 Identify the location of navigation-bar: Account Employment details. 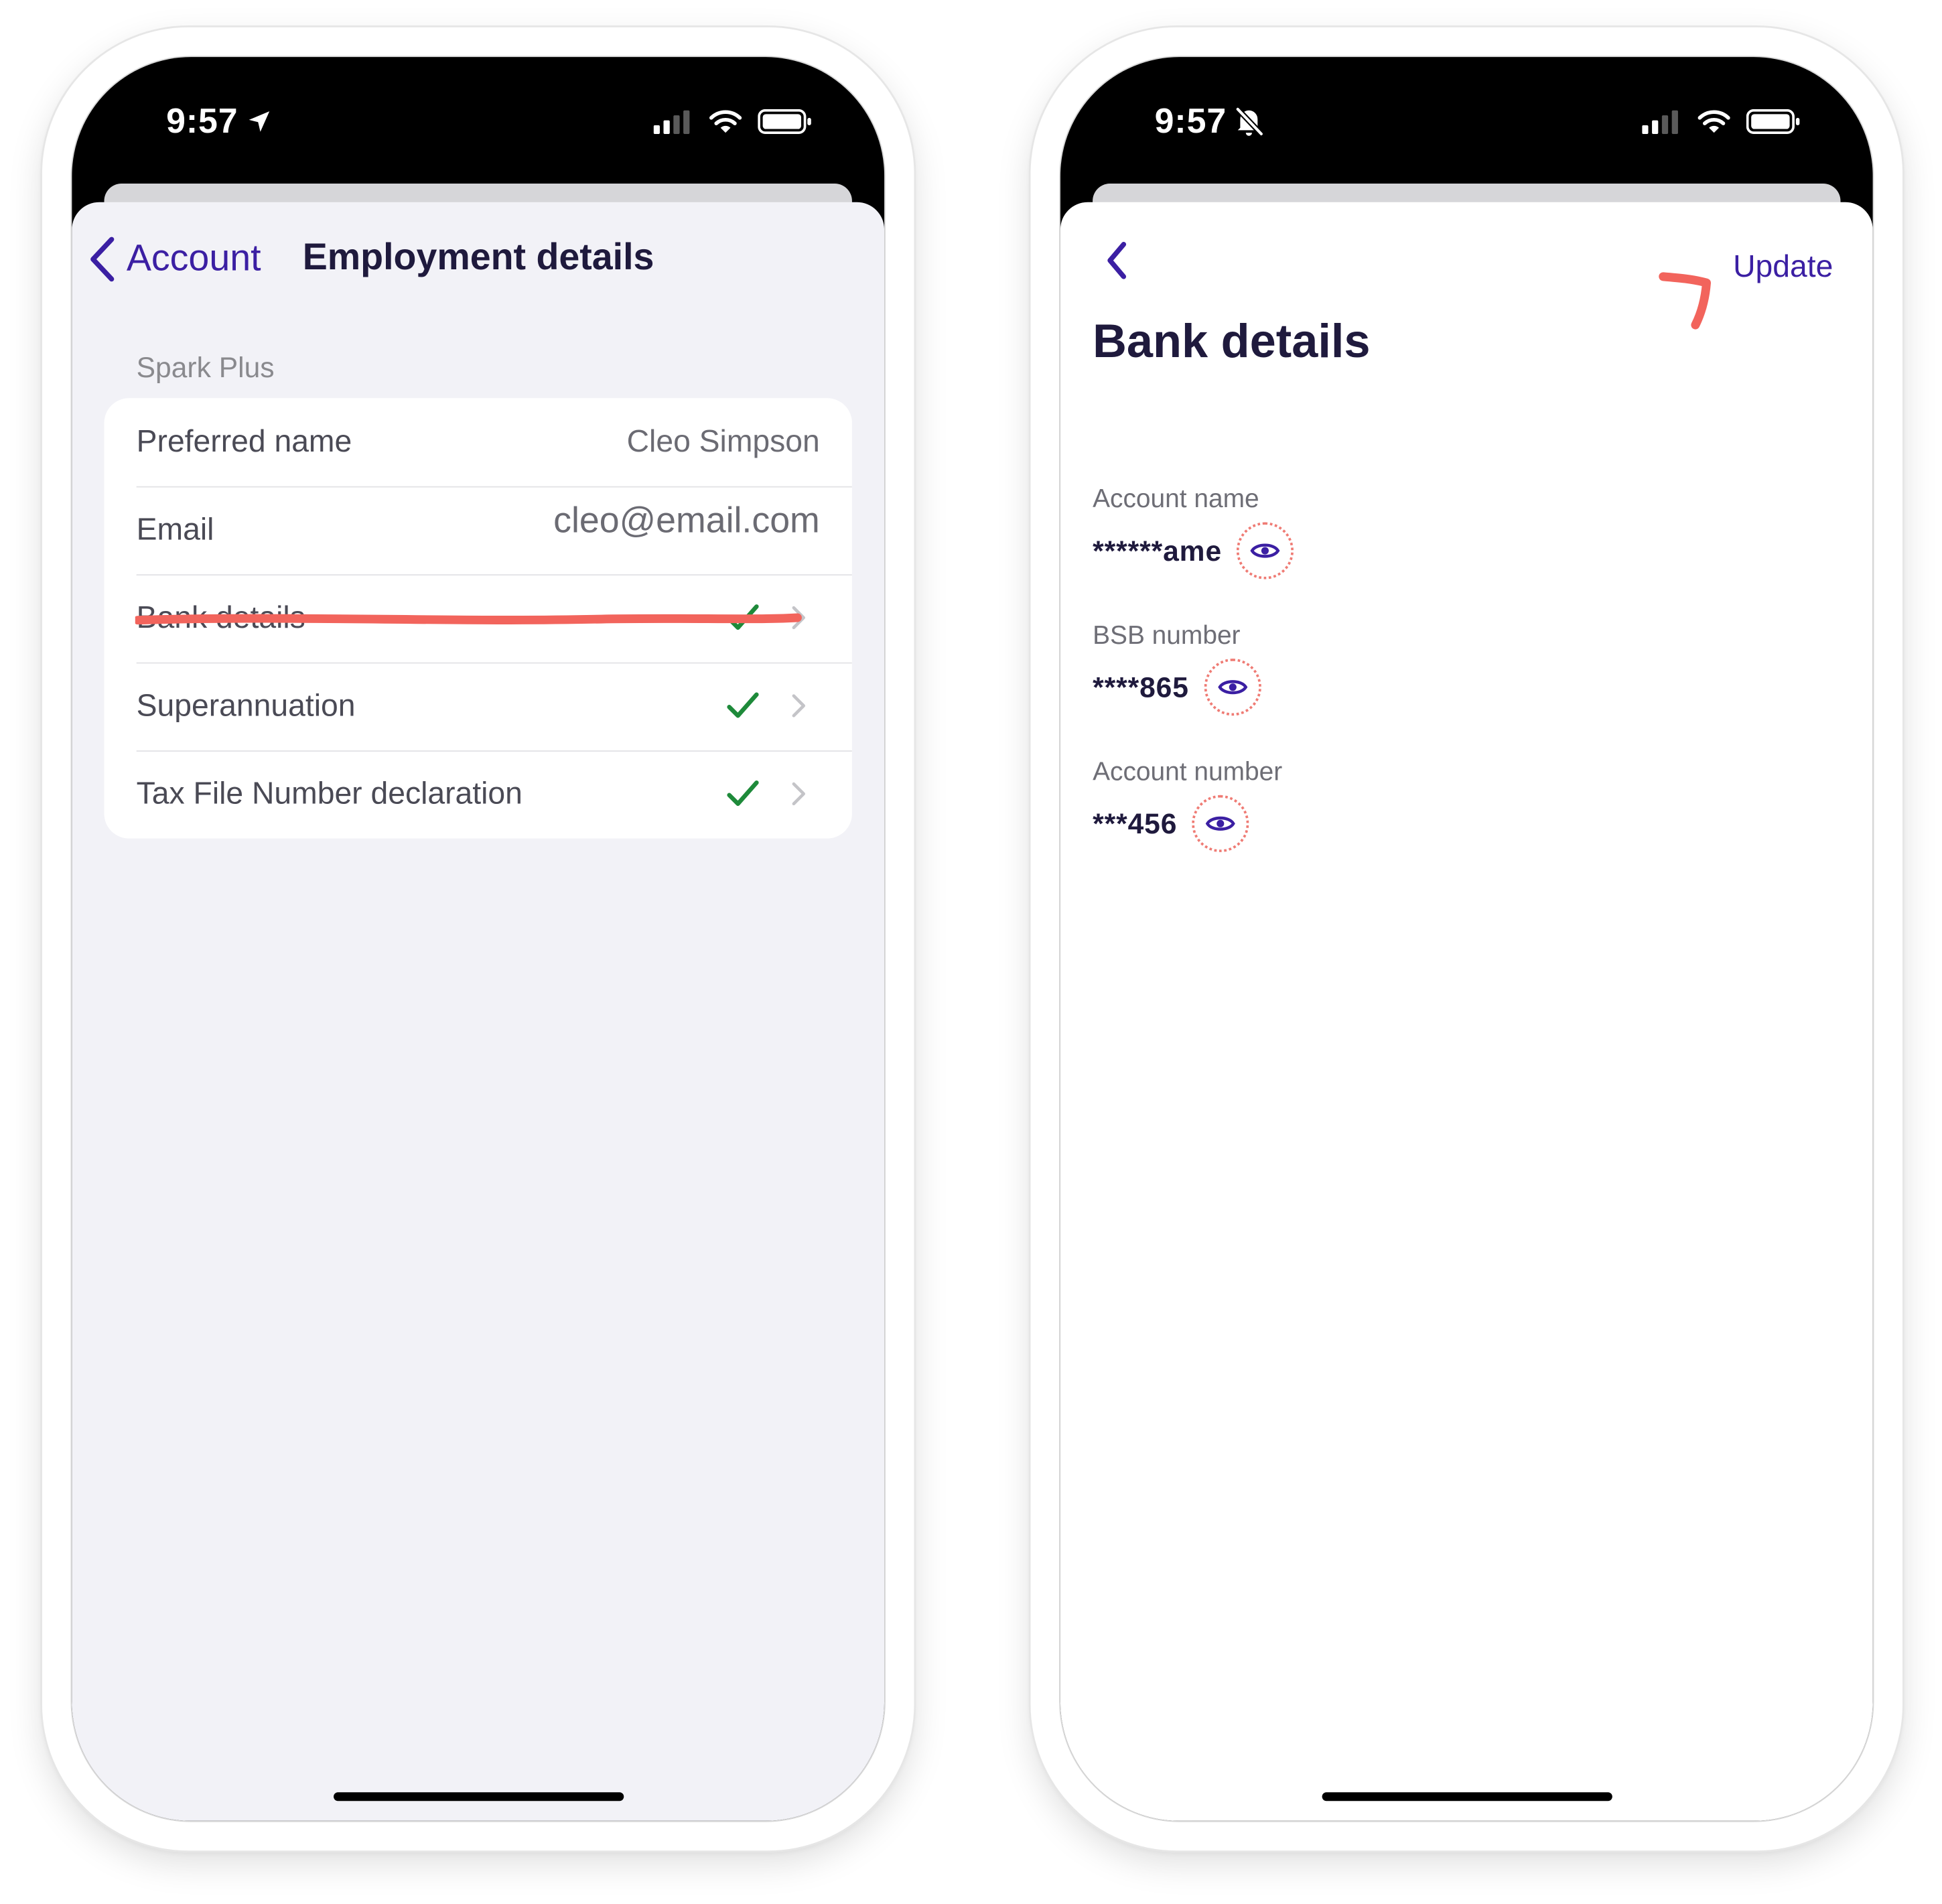
(478, 259).